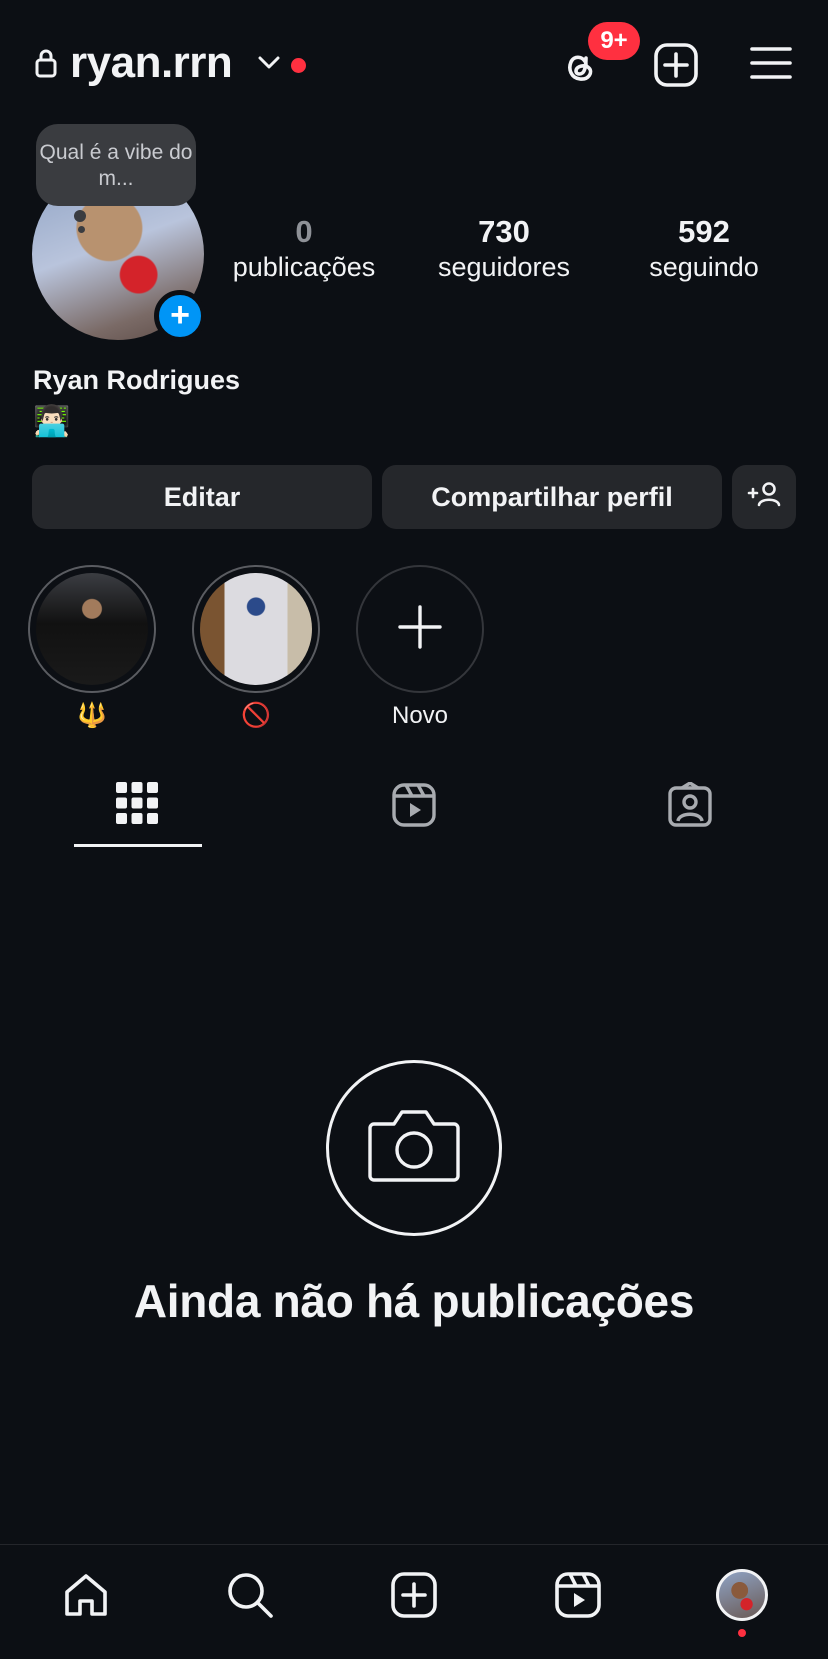  What do you see at coordinates (414, 65) in the screenshot?
I see `top-bar: ryan.rrn 9+` at bounding box center [414, 65].